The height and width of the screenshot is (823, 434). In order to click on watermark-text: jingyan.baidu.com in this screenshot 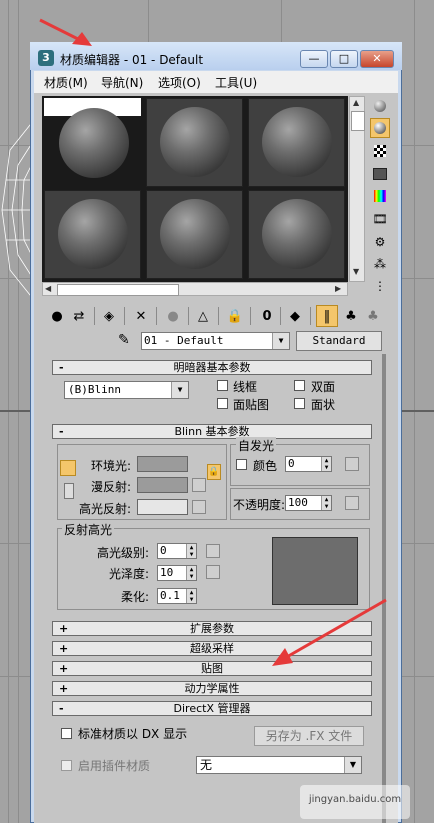, I will do `click(355, 799)`.